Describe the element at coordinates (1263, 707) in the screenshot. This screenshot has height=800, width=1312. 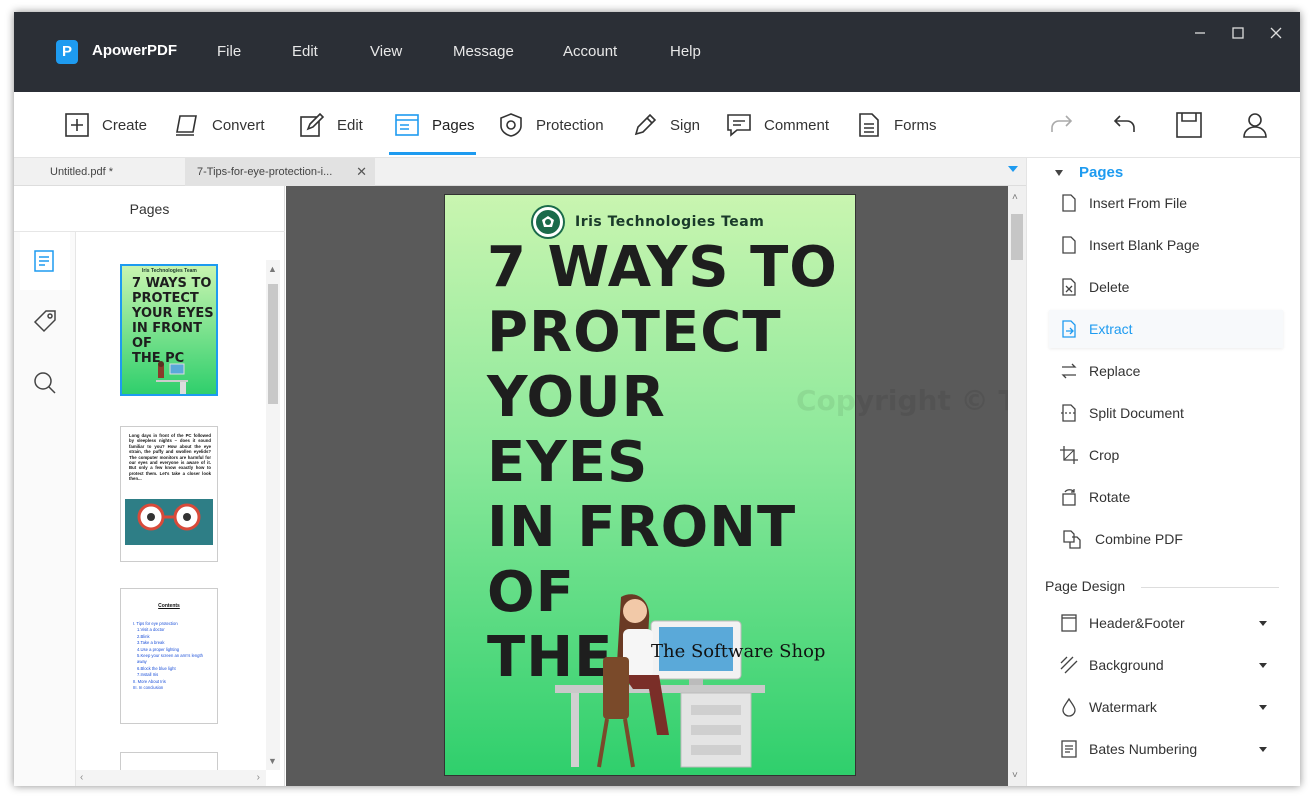
I see `watermark-dropdown-icon` at that location.